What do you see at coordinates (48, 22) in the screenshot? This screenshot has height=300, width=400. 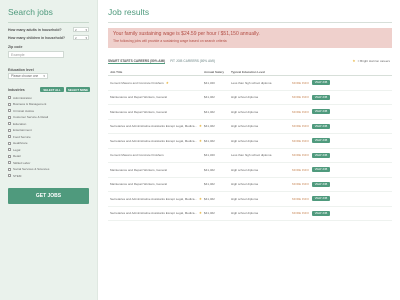 I see `divider` at bounding box center [48, 22].